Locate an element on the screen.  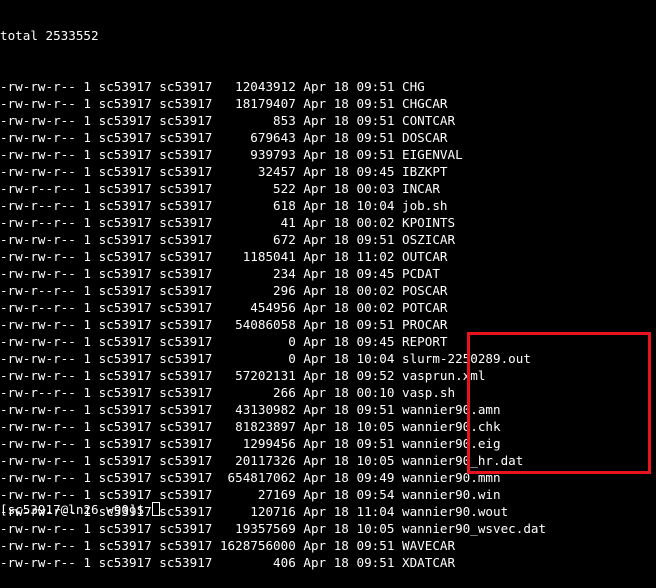
file-name: CHGCAR is located at coordinates (425, 103).